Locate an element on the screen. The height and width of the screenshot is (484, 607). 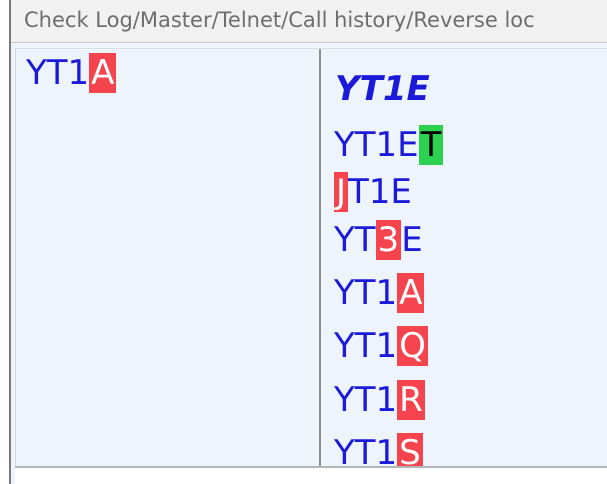
similar-call-item: YT1A is located at coordinates (379, 293).